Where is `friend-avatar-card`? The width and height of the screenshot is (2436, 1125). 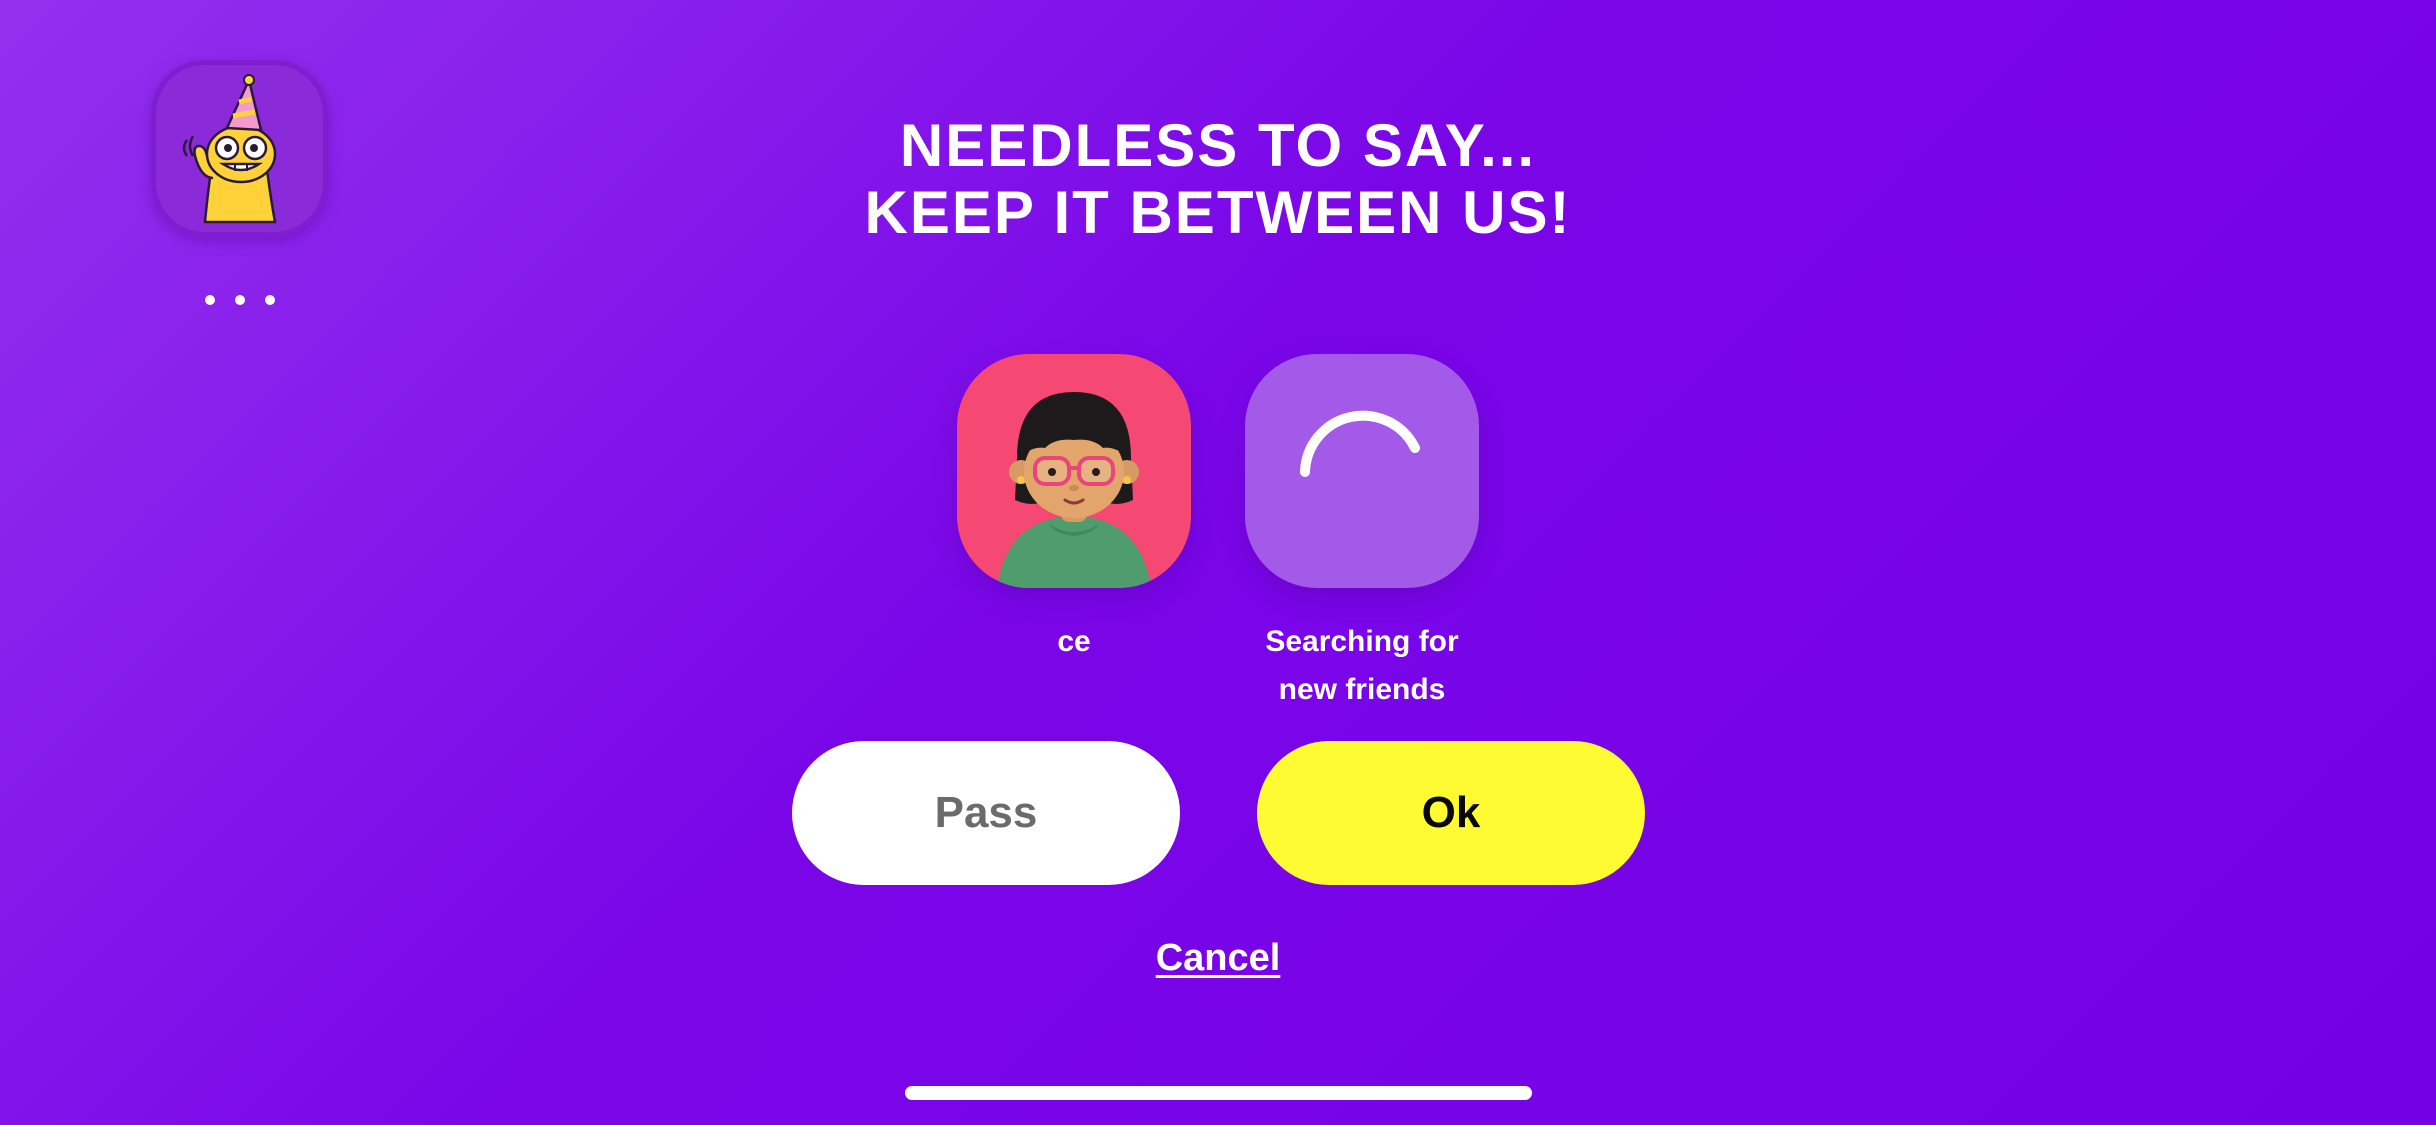
friend-avatar-card is located at coordinates (1074, 471).